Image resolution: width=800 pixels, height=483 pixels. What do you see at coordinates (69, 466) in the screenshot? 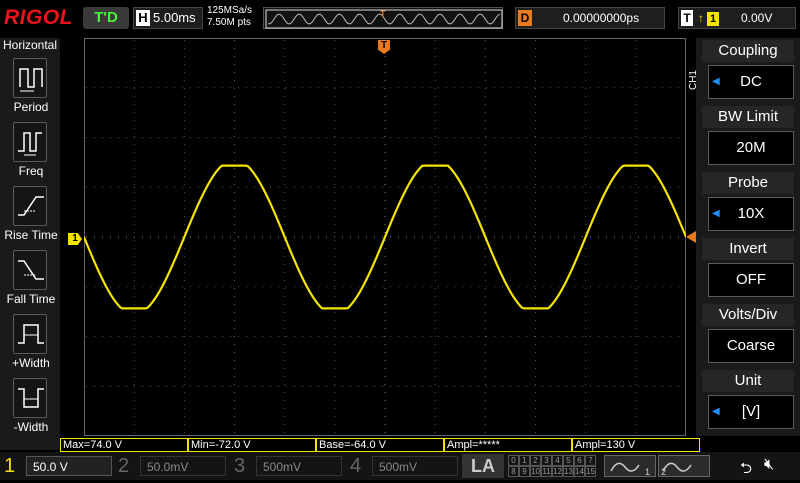
I see `channel-1-scale: 50.0 V` at bounding box center [69, 466].